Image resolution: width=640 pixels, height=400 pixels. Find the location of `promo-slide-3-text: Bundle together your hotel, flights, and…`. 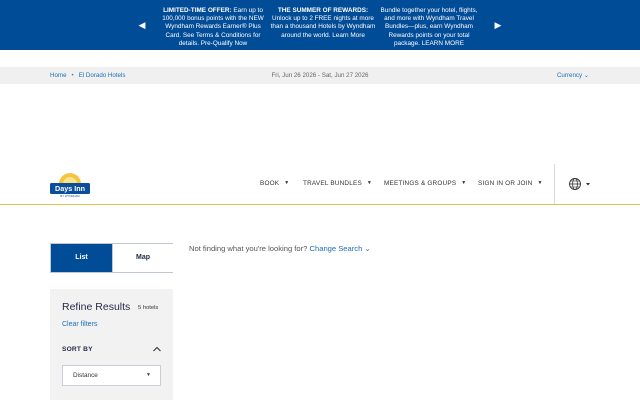

promo-slide-3-text: Bundle together your hotel, flights, and… is located at coordinates (429, 27).